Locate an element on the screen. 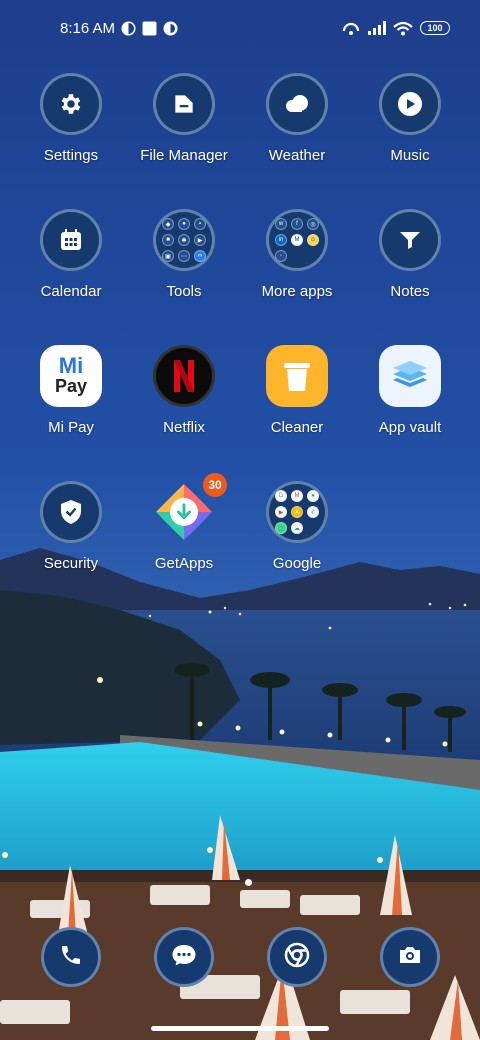 The height and width of the screenshot is (1040, 480). app-app-vault: App vault is located at coordinates (410, 390).